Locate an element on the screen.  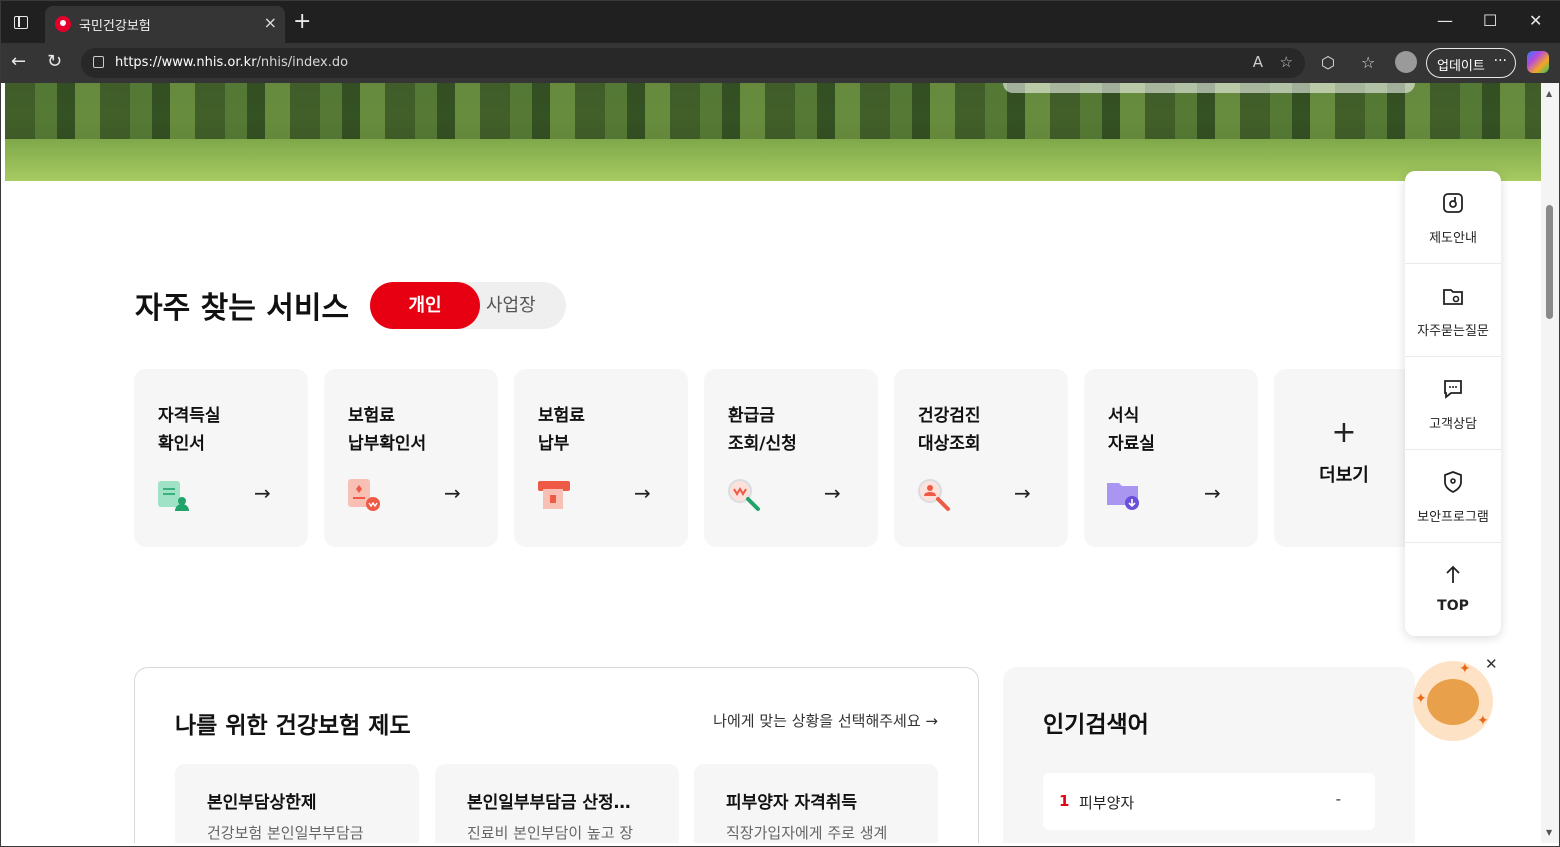
service-type-toggle: 개인 사업장 is located at coordinates (468, 305).